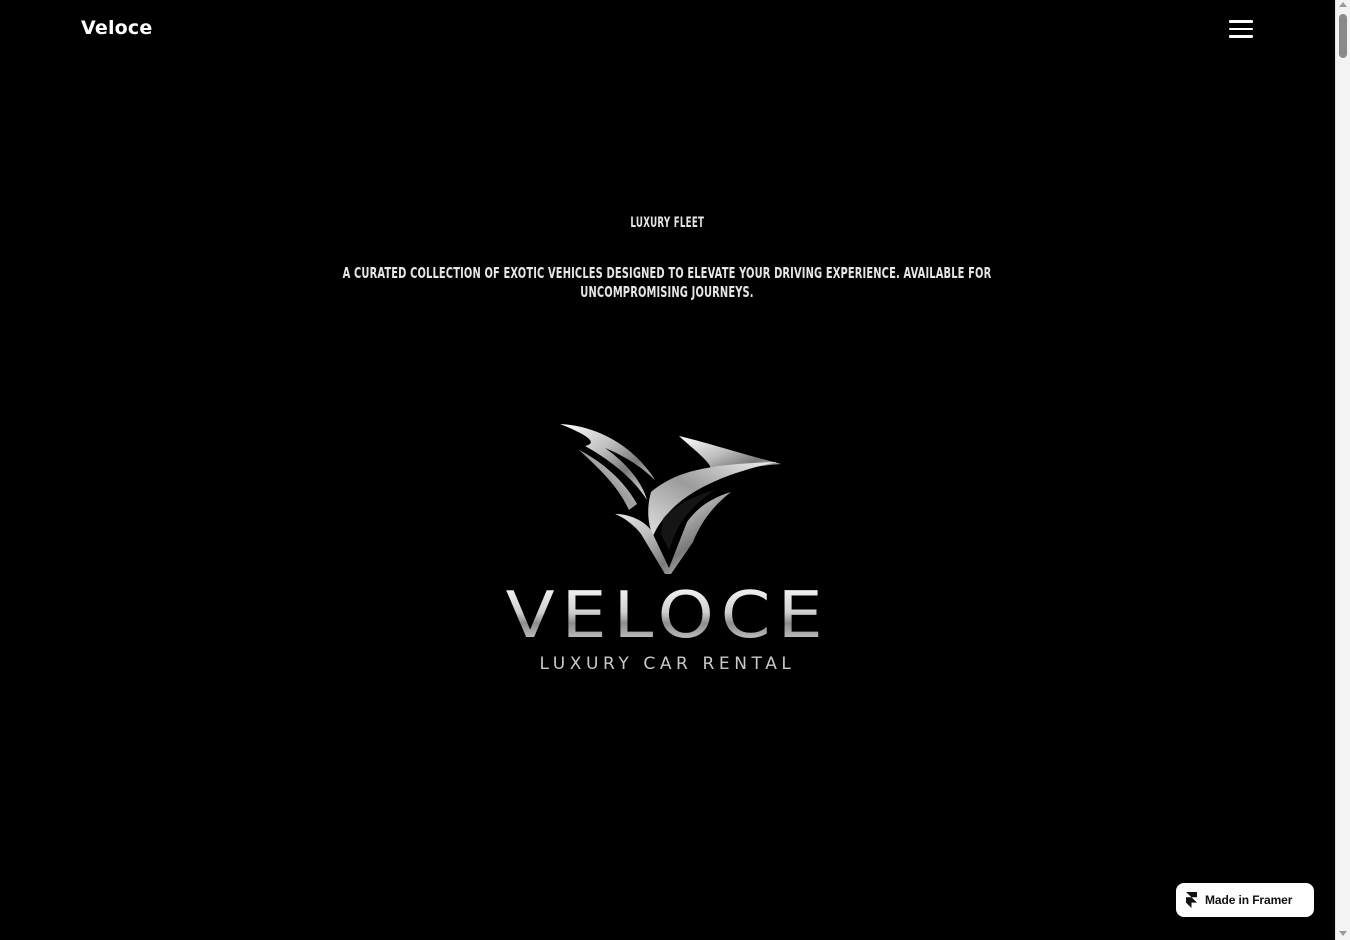  Describe the element at coordinates (670, 499) in the screenshot. I see `veloce-bird-emblem-icon` at that location.